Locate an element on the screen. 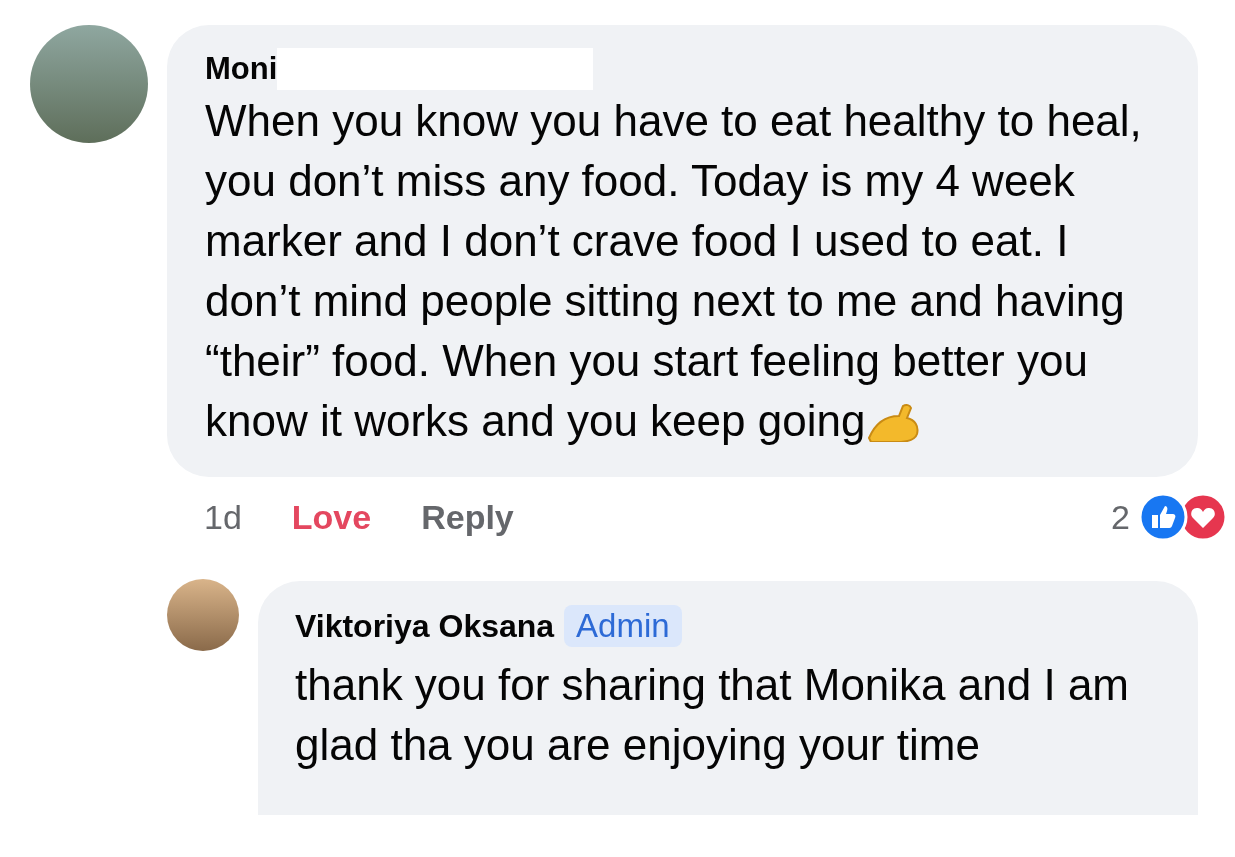  comment-text: thank you for sharing that Monika and I am glad tha you are enjoying your time is located at coordinates (713, 715).